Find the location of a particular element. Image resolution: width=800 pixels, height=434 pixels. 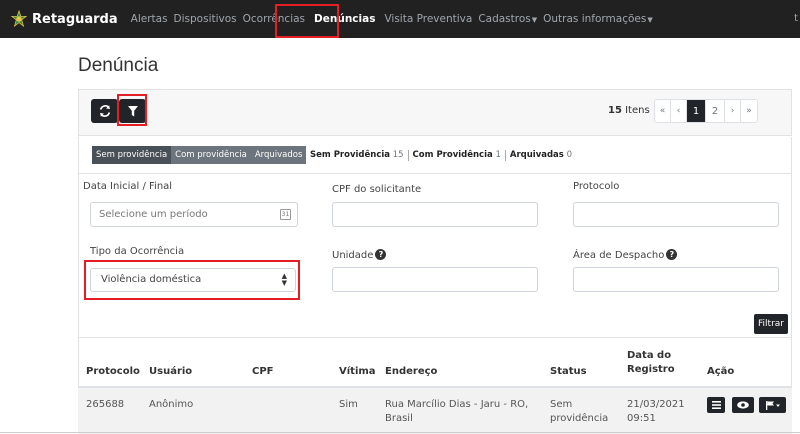

area-despacho-input is located at coordinates (676, 279).